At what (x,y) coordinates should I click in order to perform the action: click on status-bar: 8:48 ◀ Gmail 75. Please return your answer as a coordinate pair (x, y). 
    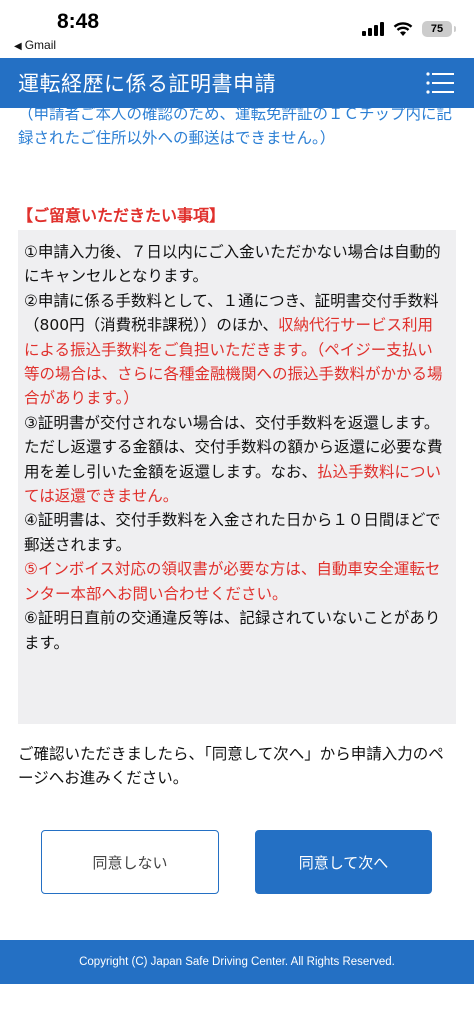
    Looking at the image, I should click on (237, 29).